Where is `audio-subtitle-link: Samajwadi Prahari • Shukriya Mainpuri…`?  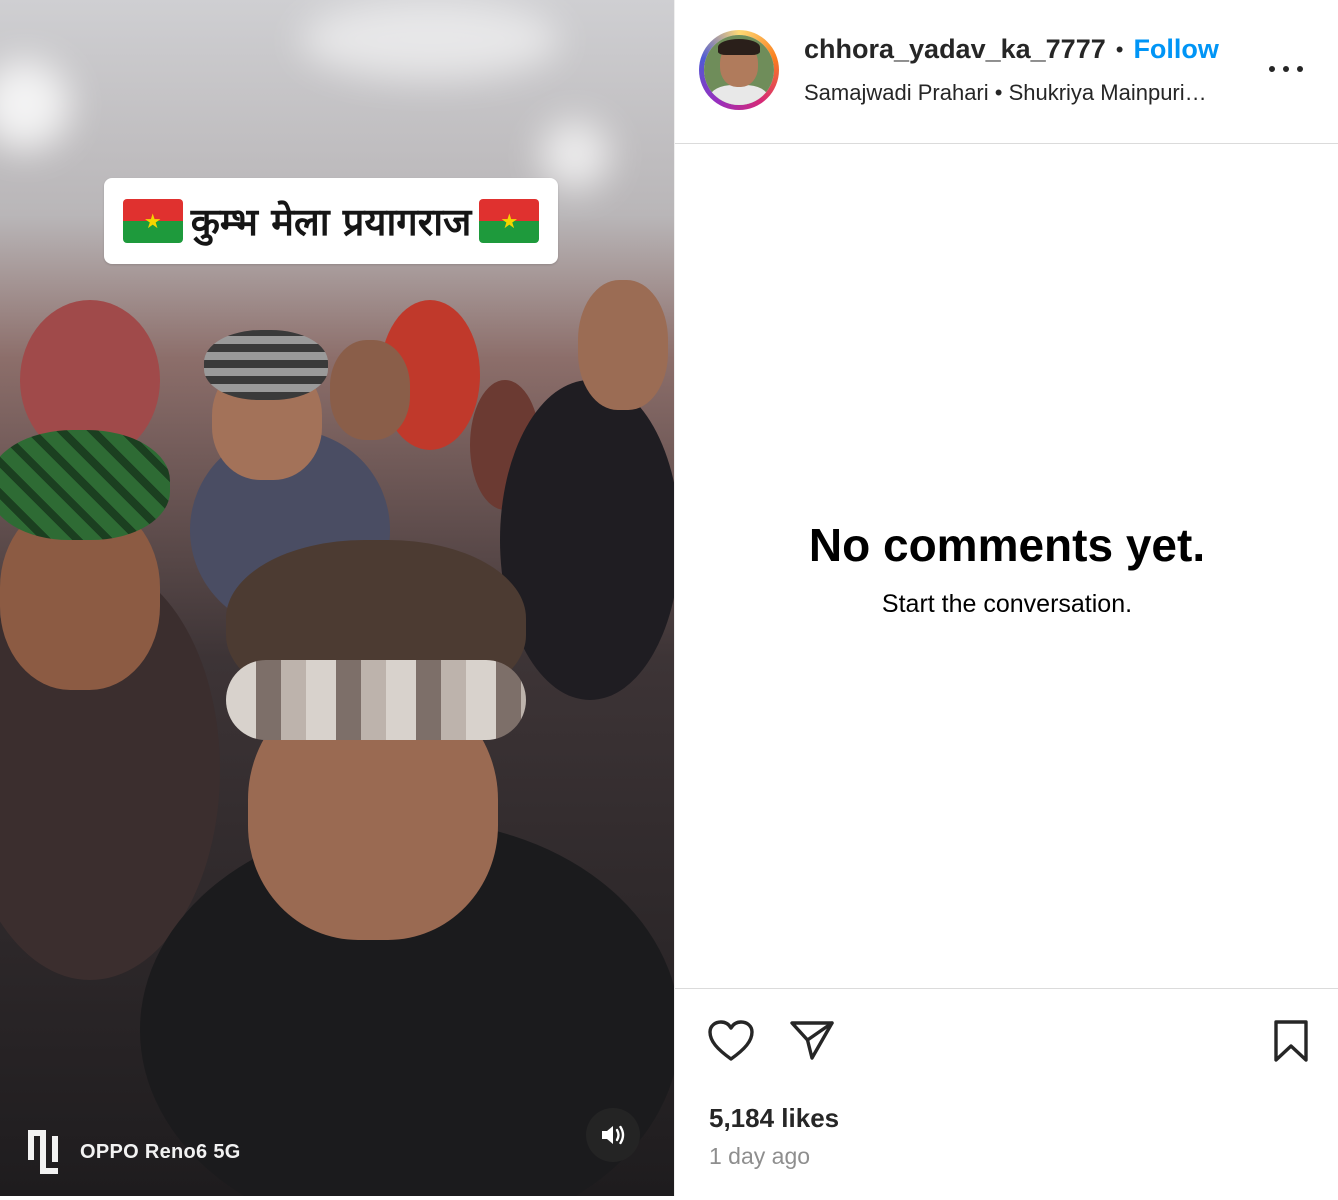 audio-subtitle-link: Samajwadi Prahari • Shukriya Mainpuri… is located at coordinates (1005, 93).